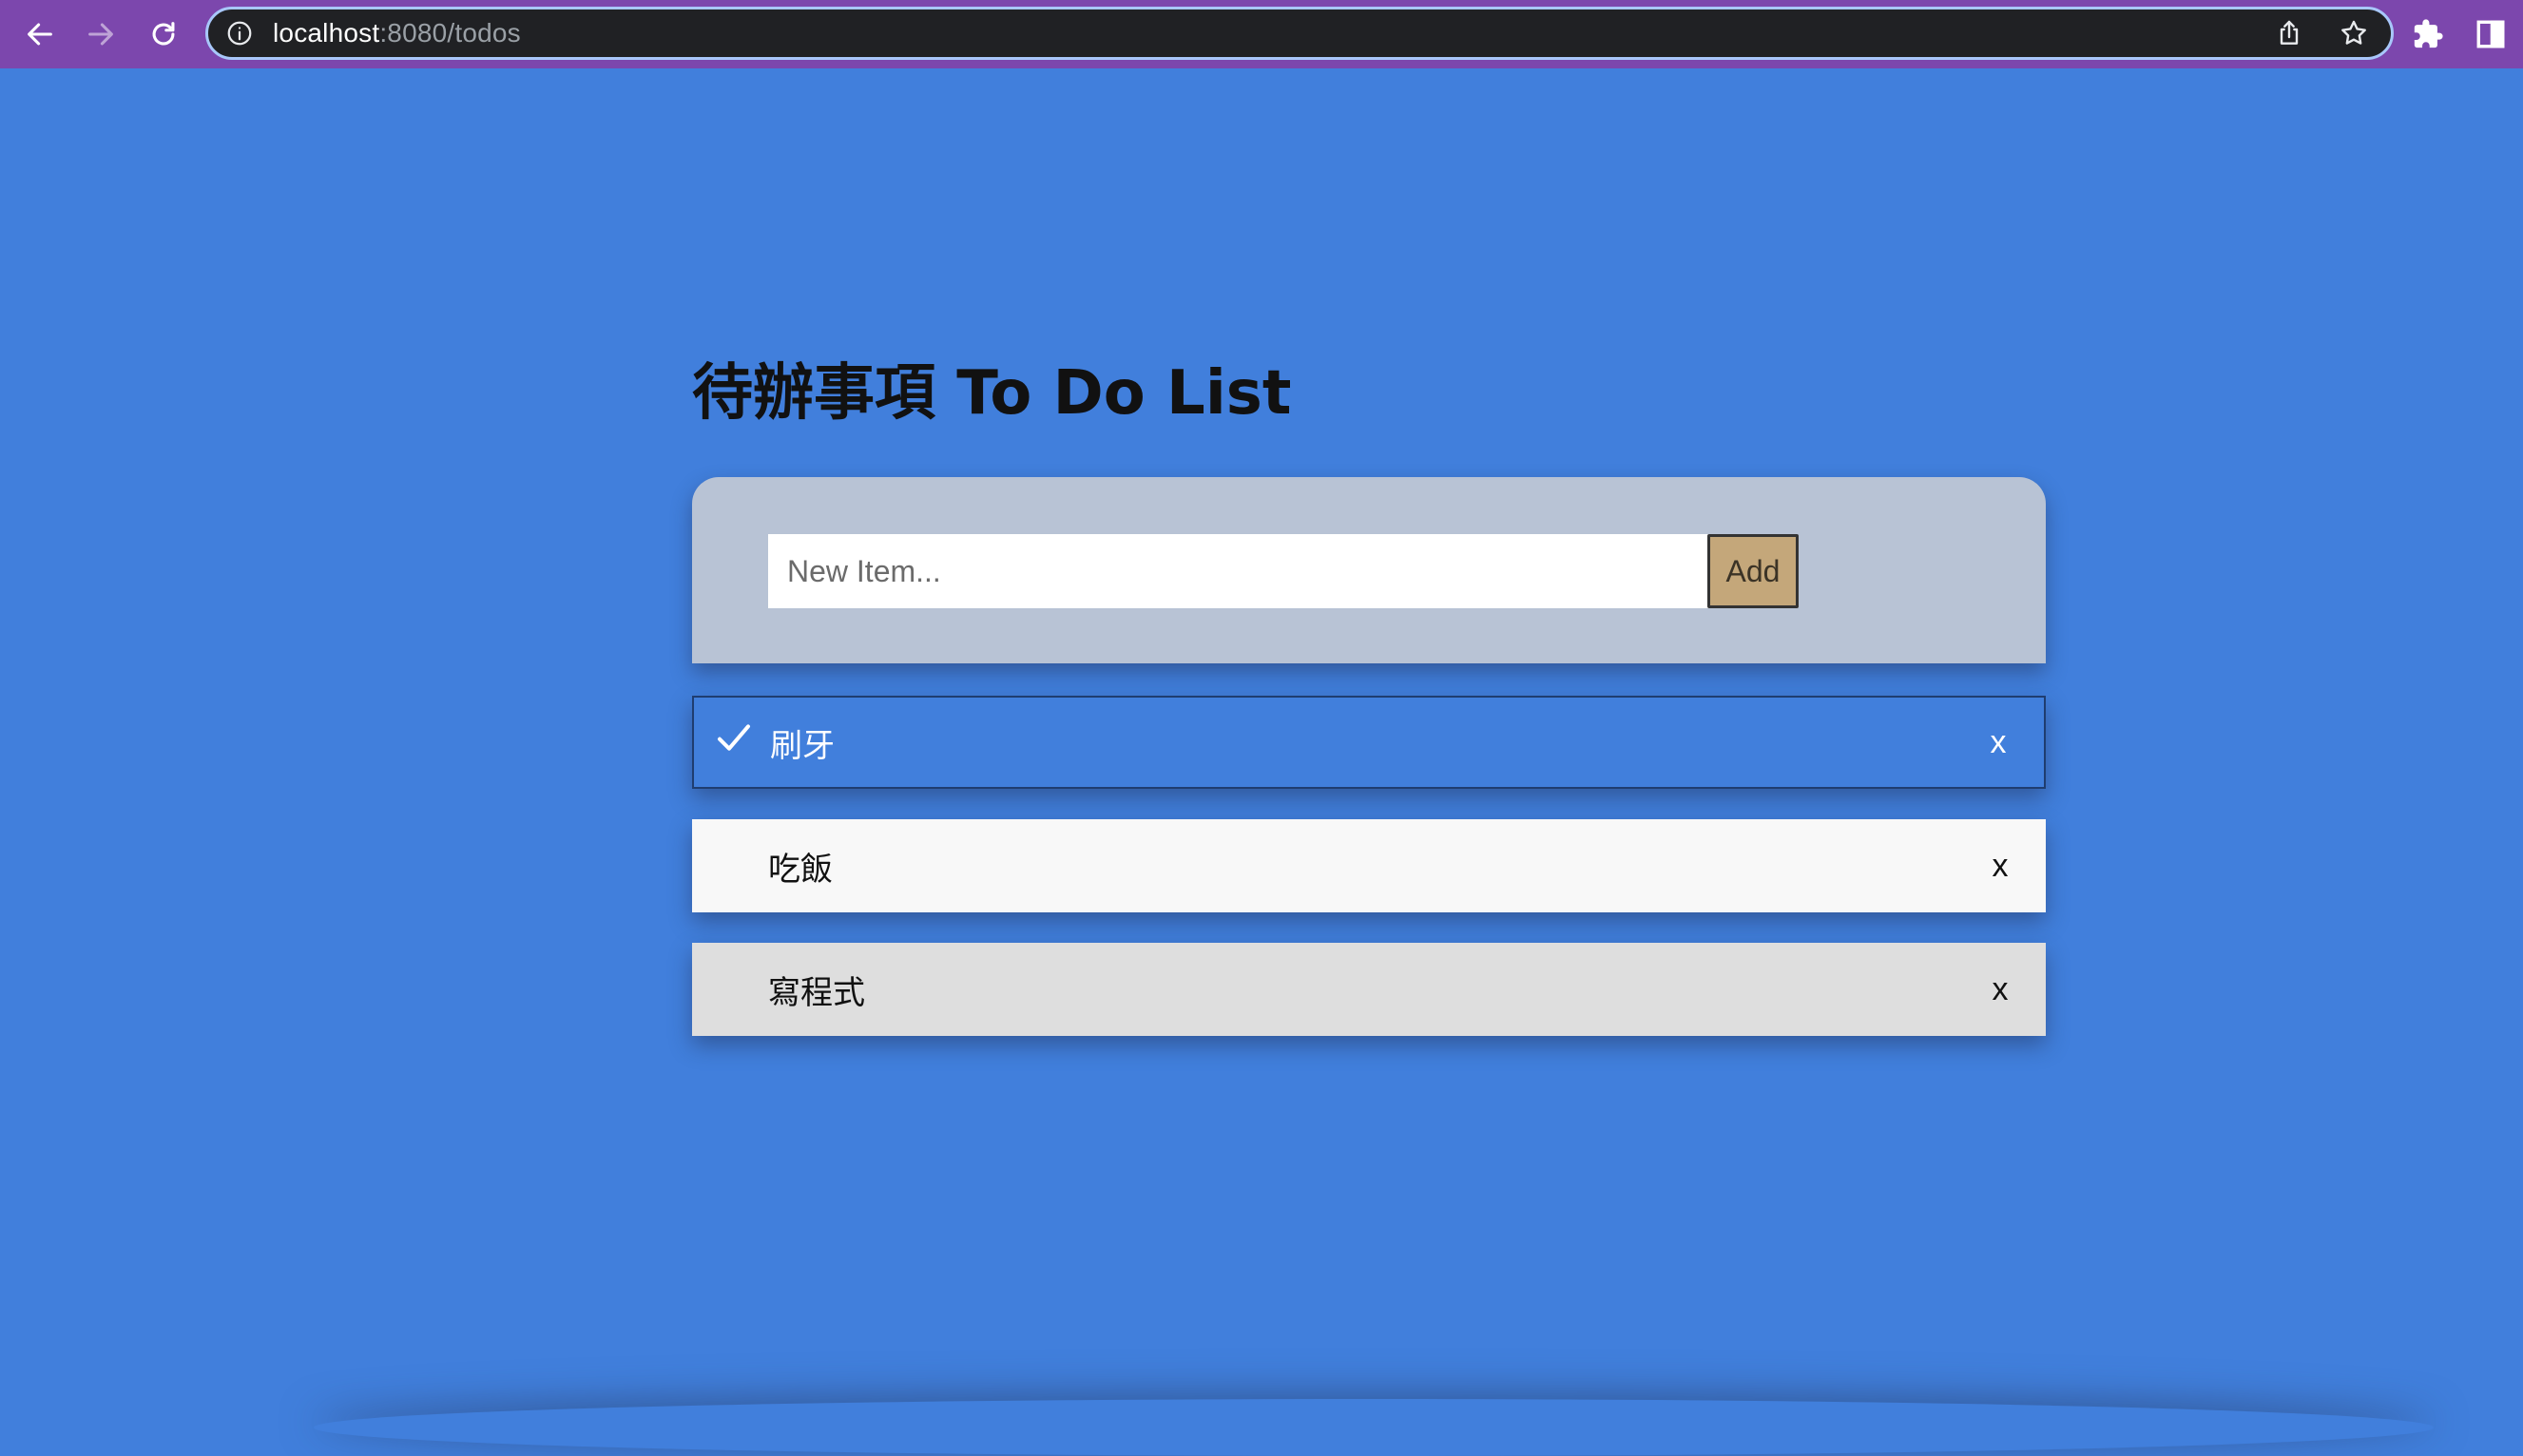 Image resolution: width=2523 pixels, height=1456 pixels. I want to click on reload-icon, so click(163, 34).